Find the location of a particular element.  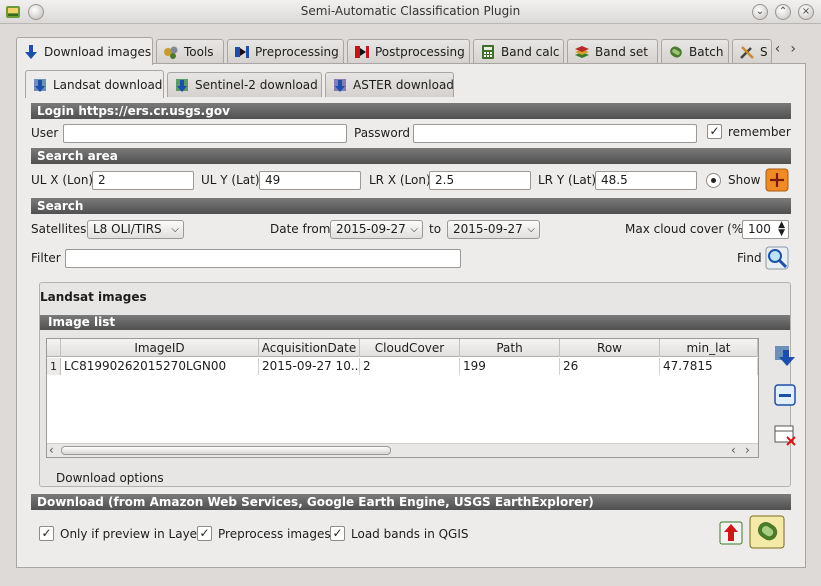

only-preview-label: Only if preview in Layers is located at coordinates (134, 534).